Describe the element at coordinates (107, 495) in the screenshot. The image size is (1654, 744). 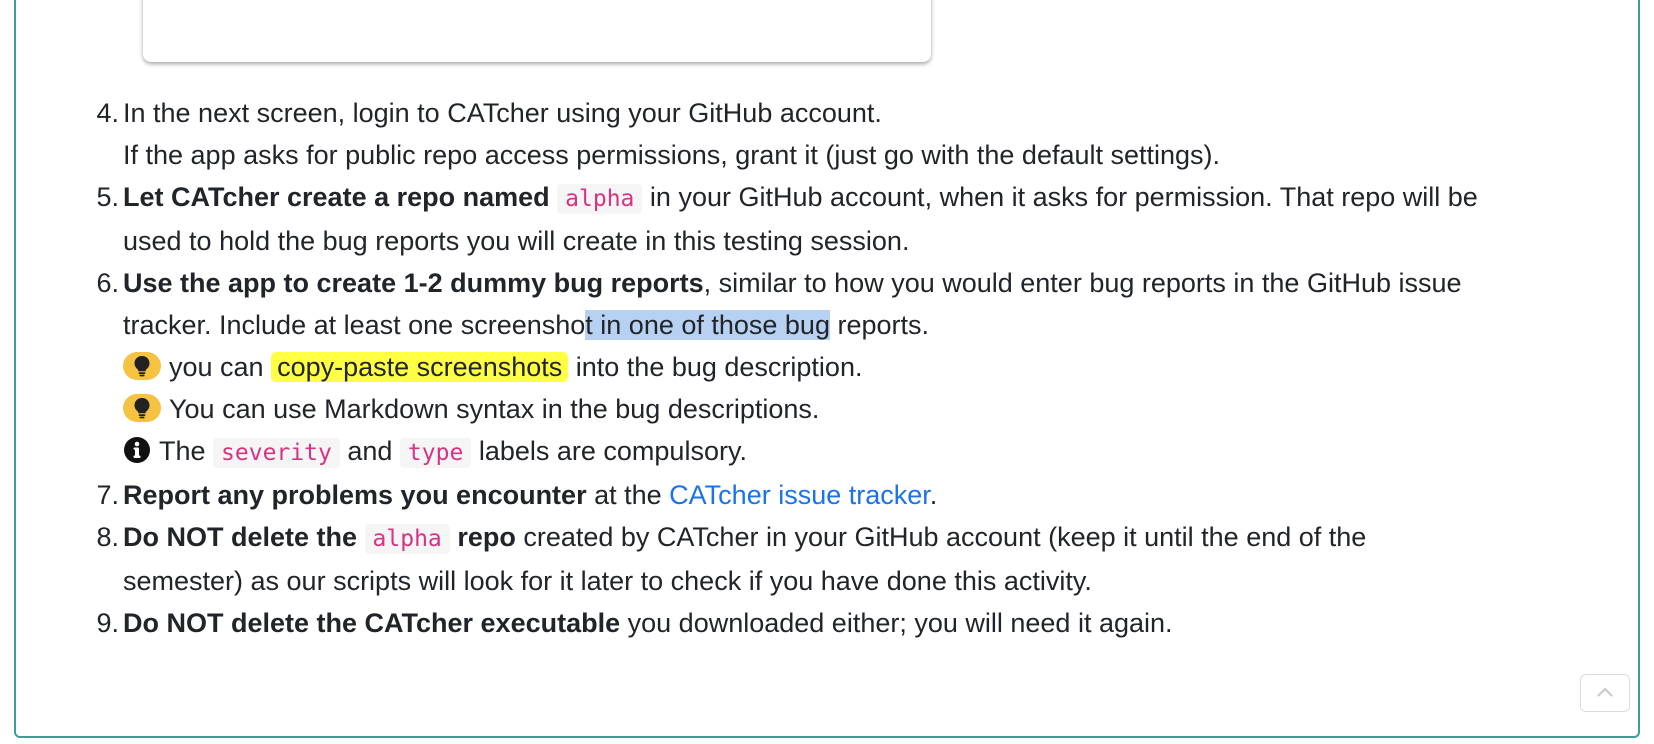
I see `step-number: 7.` at that location.